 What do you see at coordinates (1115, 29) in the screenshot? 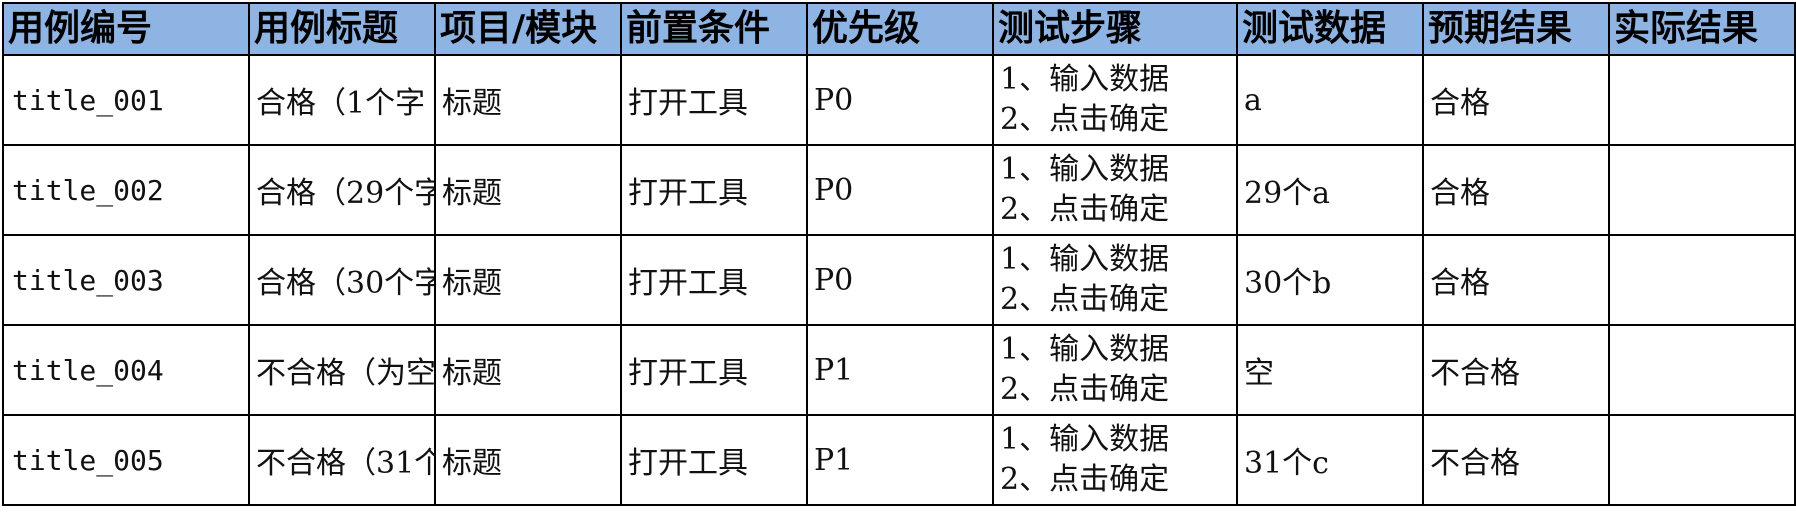
I see `header-test-steps: 测试步骤` at bounding box center [1115, 29].